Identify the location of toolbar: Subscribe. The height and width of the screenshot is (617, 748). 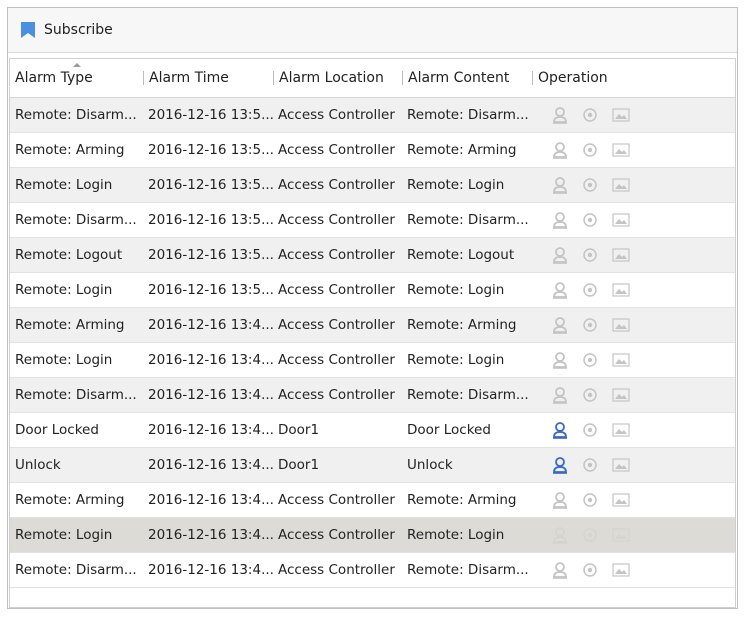
(372, 30).